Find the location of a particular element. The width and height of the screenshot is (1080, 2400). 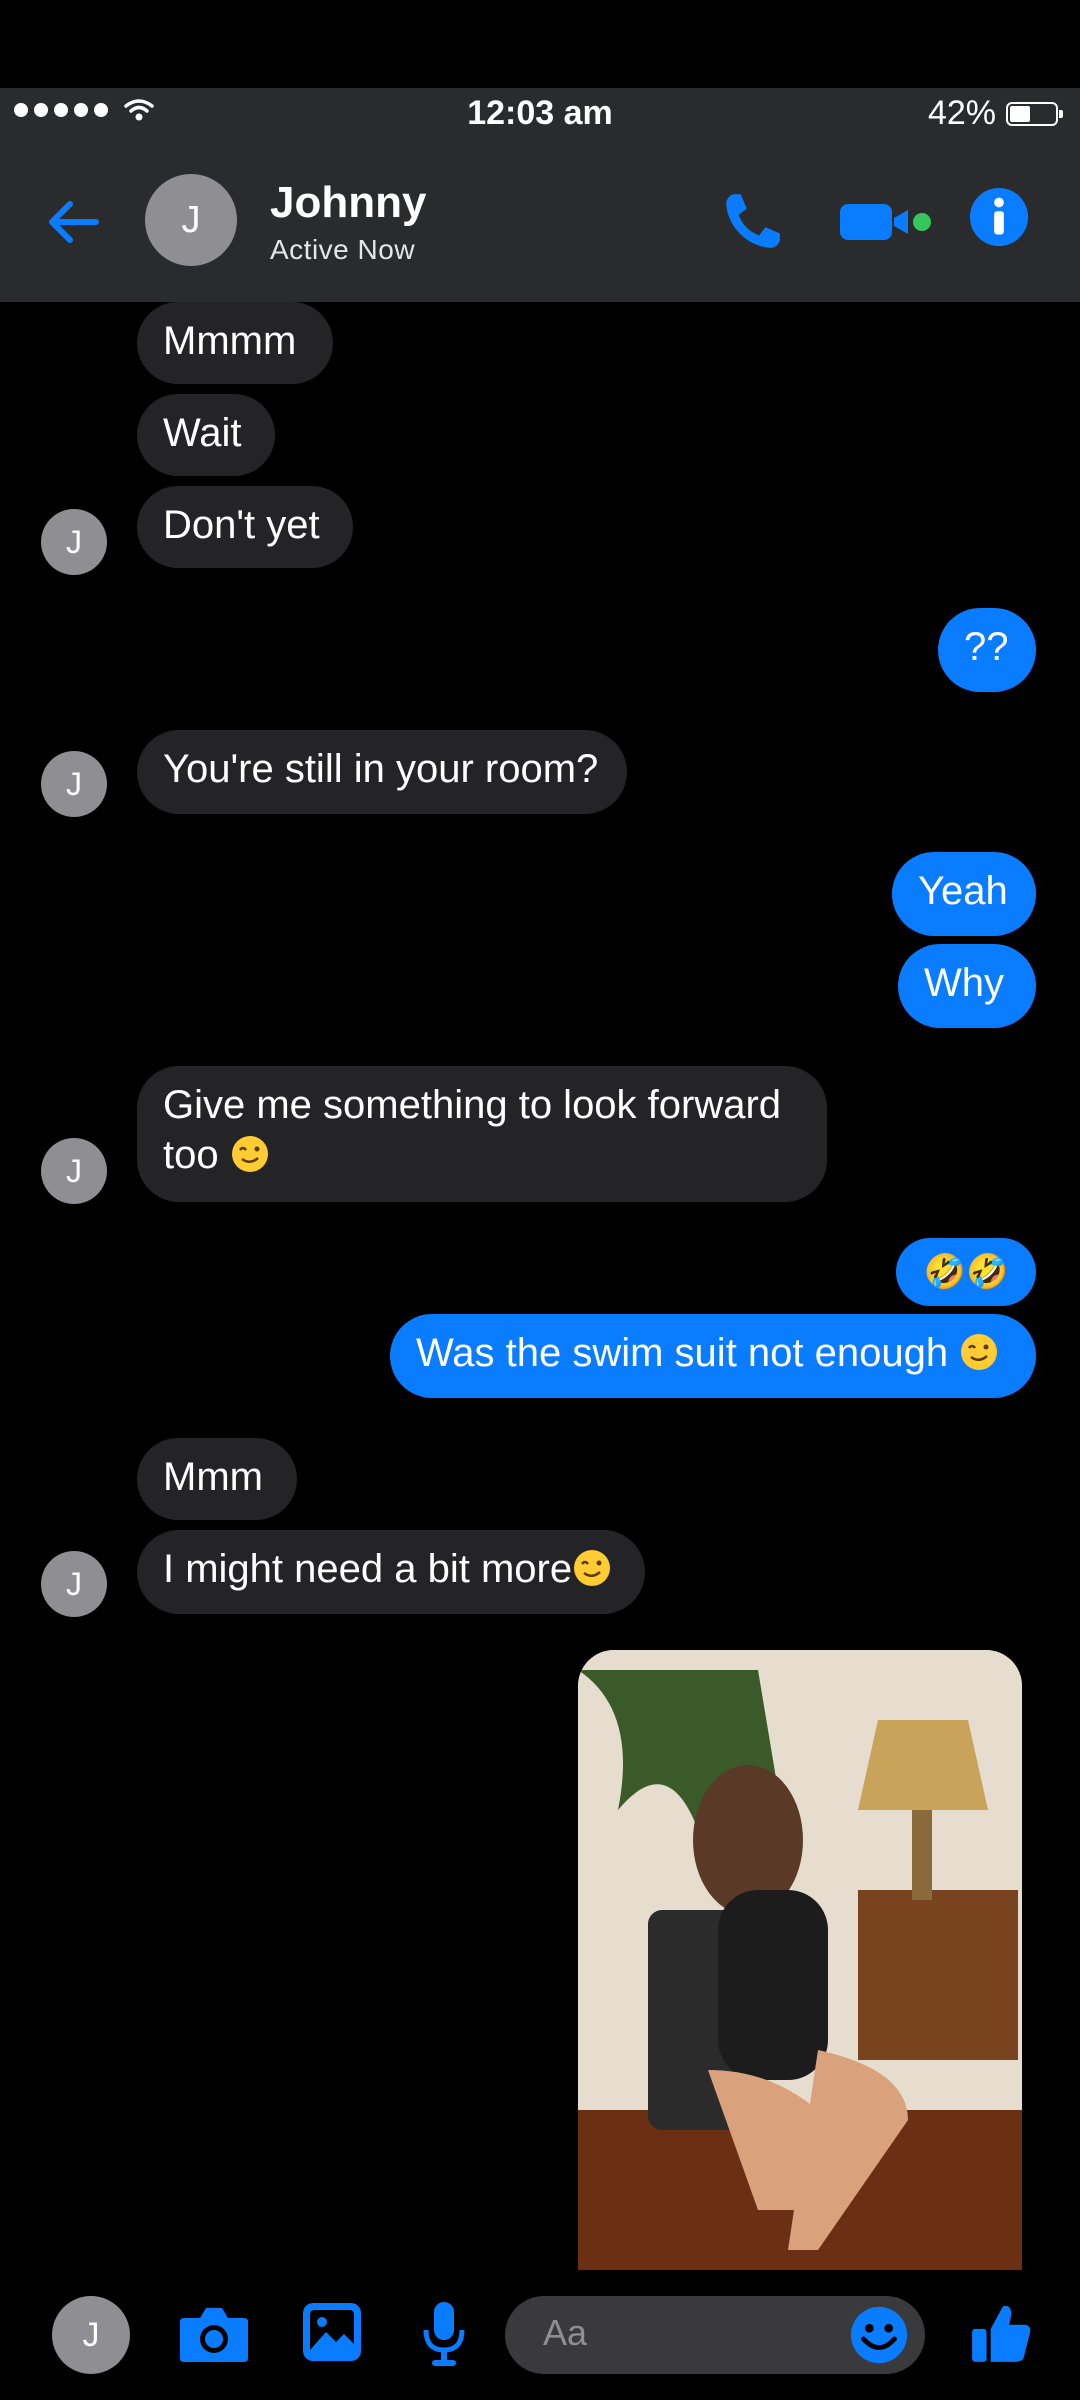

incoming-message: I might need a bit more is located at coordinates (391, 1572).